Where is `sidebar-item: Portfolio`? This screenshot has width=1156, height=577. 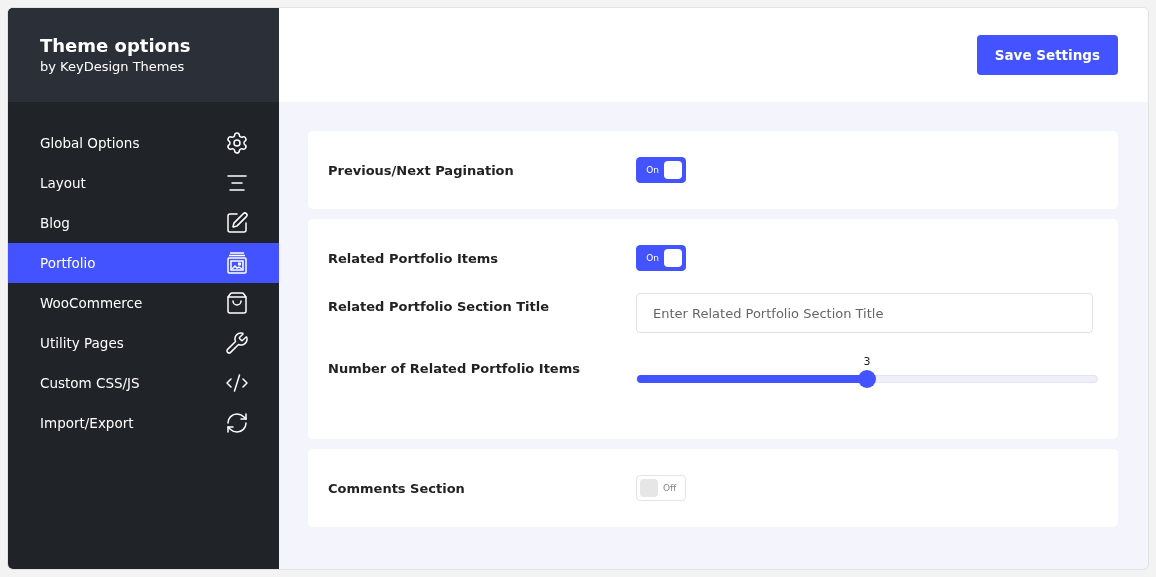 sidebar-item: Portfolio is located at coordinates (143, 263).